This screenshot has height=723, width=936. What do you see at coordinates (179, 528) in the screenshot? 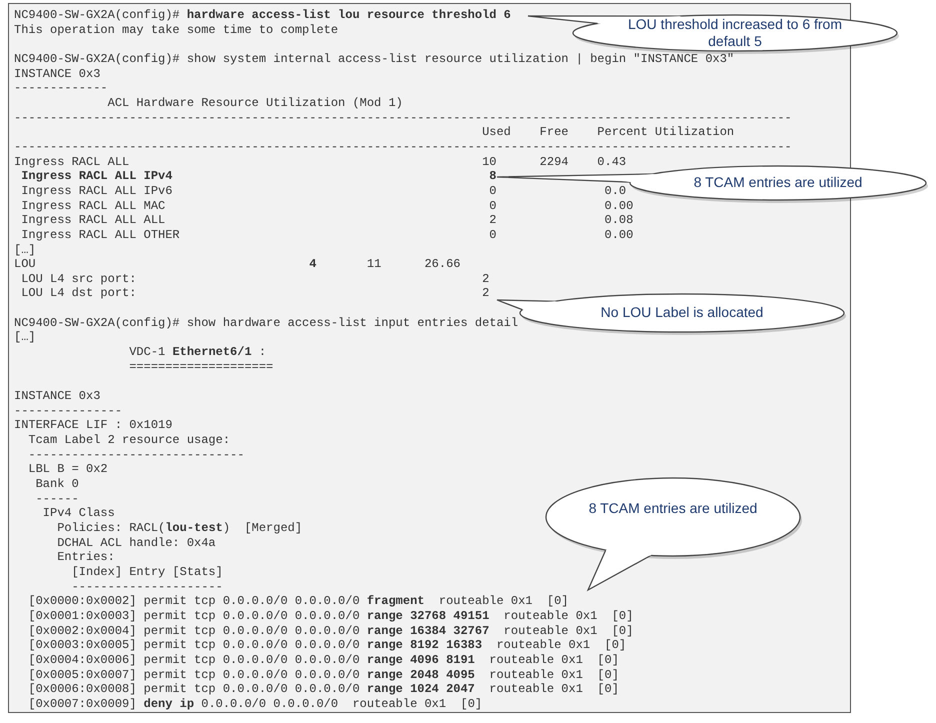
I see `terminal-line: Policies: RACL(lou-test) [Merged]` at bounding box center [179, 528].